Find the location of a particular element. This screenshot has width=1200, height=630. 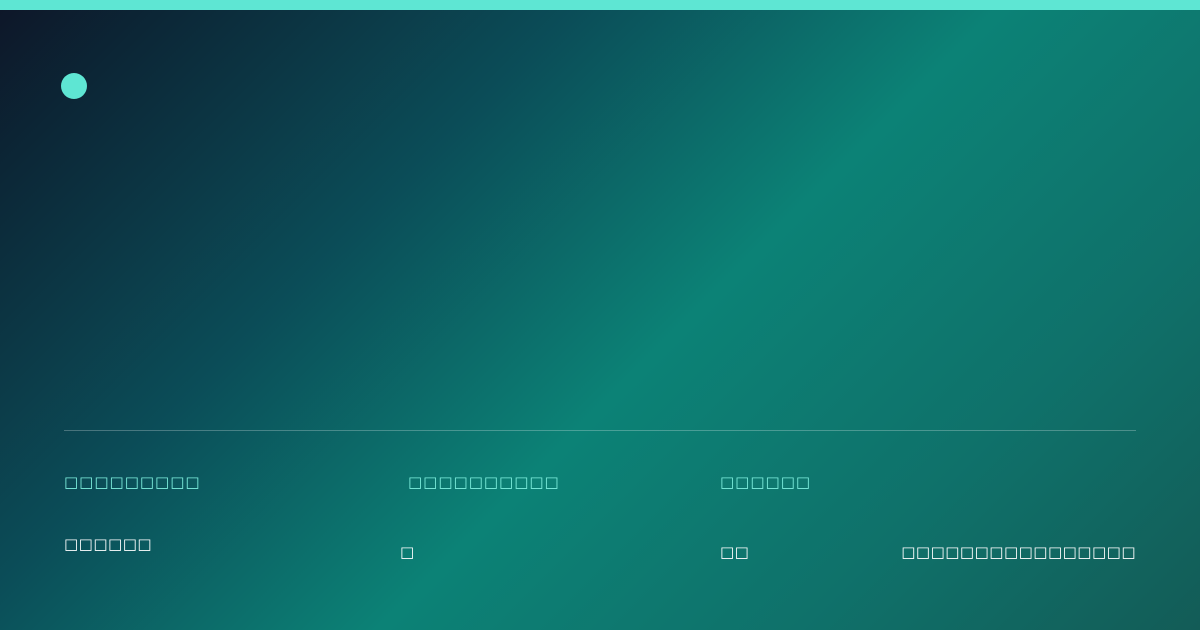

info-value-1: □□□□□□ is located at coordinates (108, 544).